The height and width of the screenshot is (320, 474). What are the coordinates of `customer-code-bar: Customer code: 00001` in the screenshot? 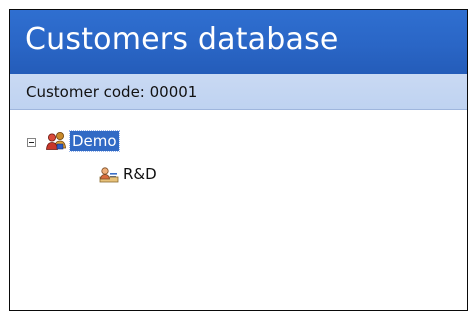 It's located at (238, 92).